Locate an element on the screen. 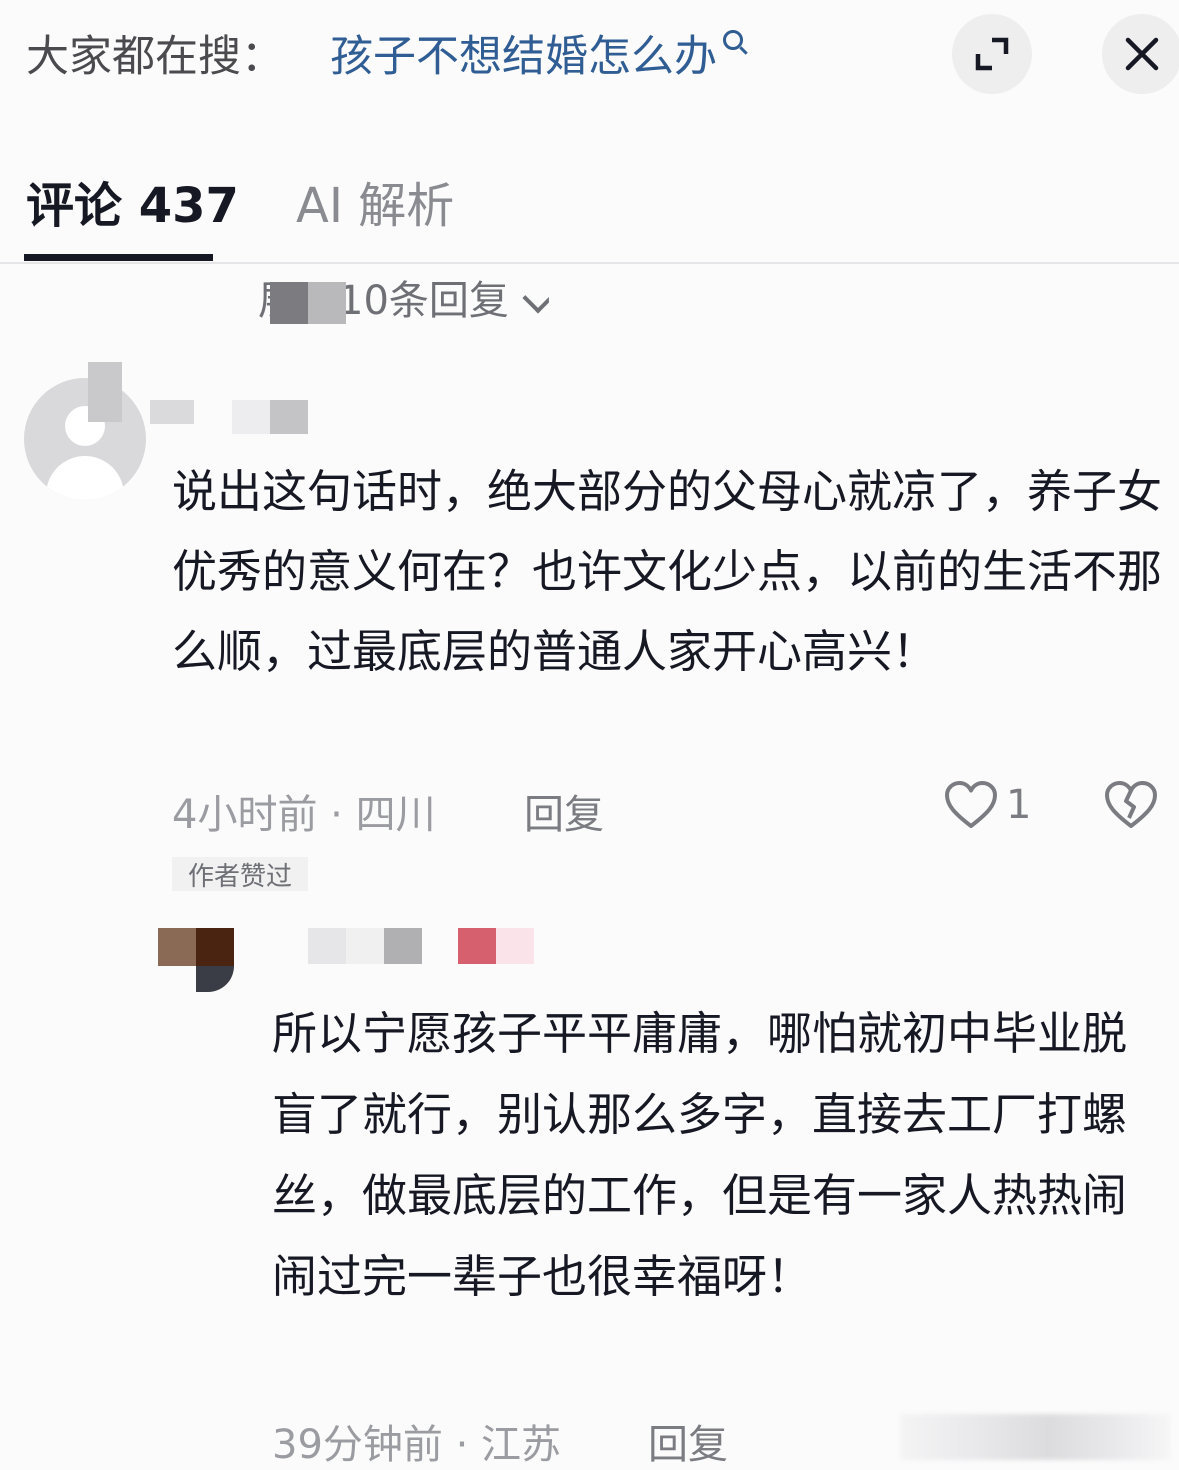 This screenshot has height=1470, width=1179. search-query-link: 孩子不想结婚怎么办 is located at coordinates (536, 53).